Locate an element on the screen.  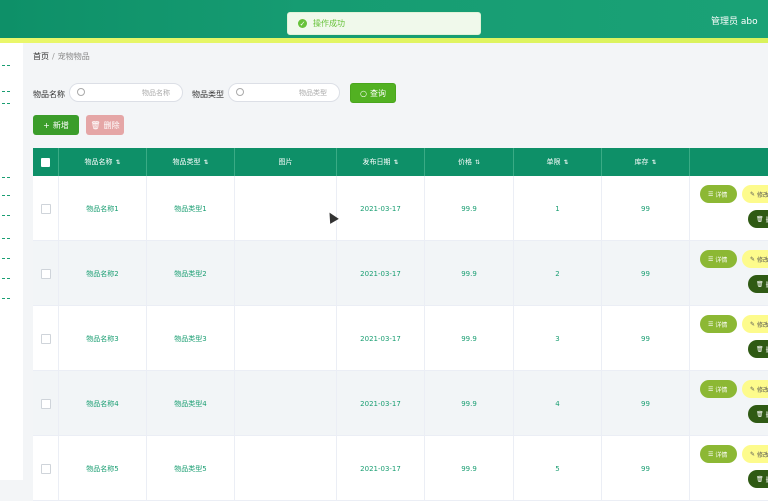
column-header-date: 发布日期 ⇅ is located at coordinates (381, 162).